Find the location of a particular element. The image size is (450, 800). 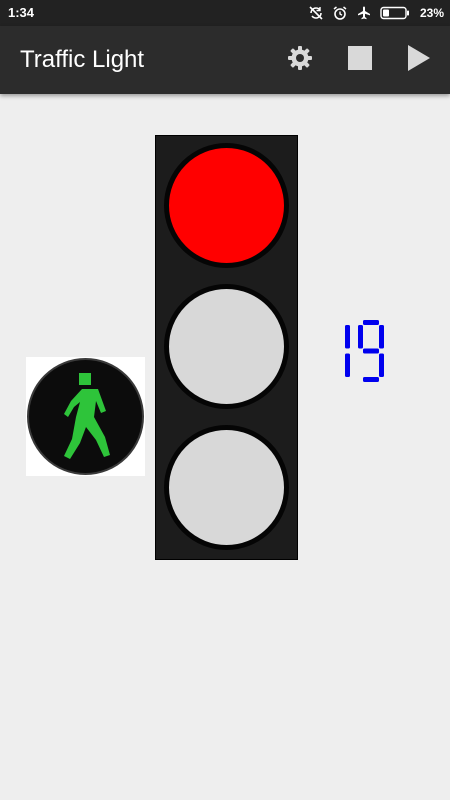

stop-button is located at coordinates (360, 60).